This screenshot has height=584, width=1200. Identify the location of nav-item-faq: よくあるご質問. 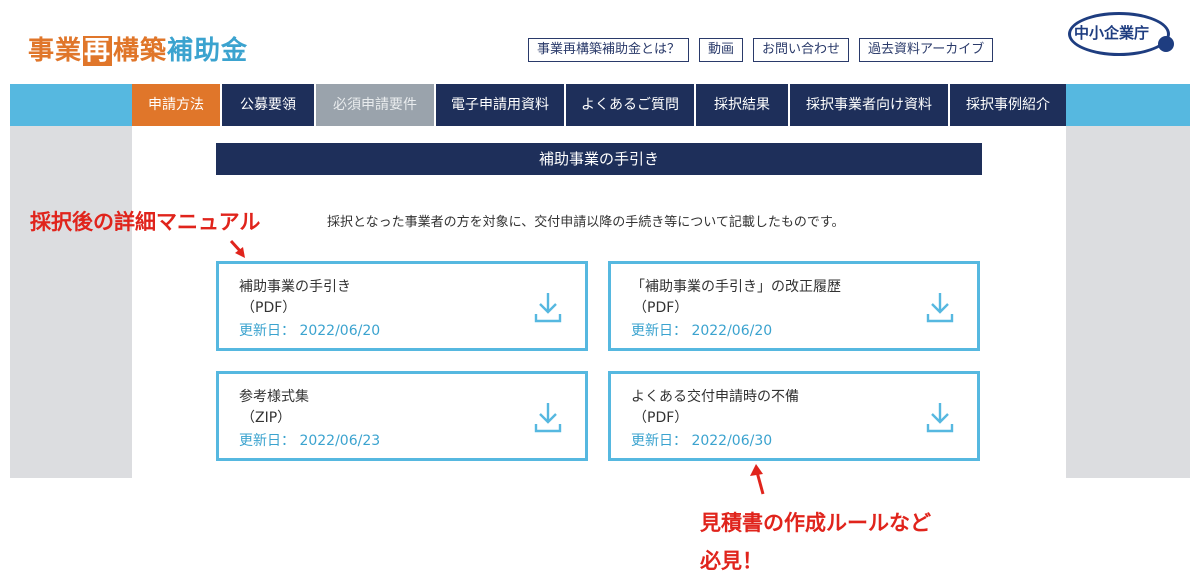
(631, 105).